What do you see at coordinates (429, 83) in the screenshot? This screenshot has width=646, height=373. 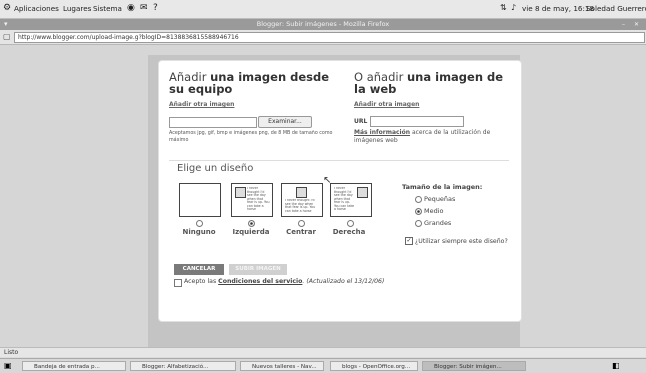 I see `upload-from-web-heading: O añadir una imagen de la web` at bounding box center [429, 83].